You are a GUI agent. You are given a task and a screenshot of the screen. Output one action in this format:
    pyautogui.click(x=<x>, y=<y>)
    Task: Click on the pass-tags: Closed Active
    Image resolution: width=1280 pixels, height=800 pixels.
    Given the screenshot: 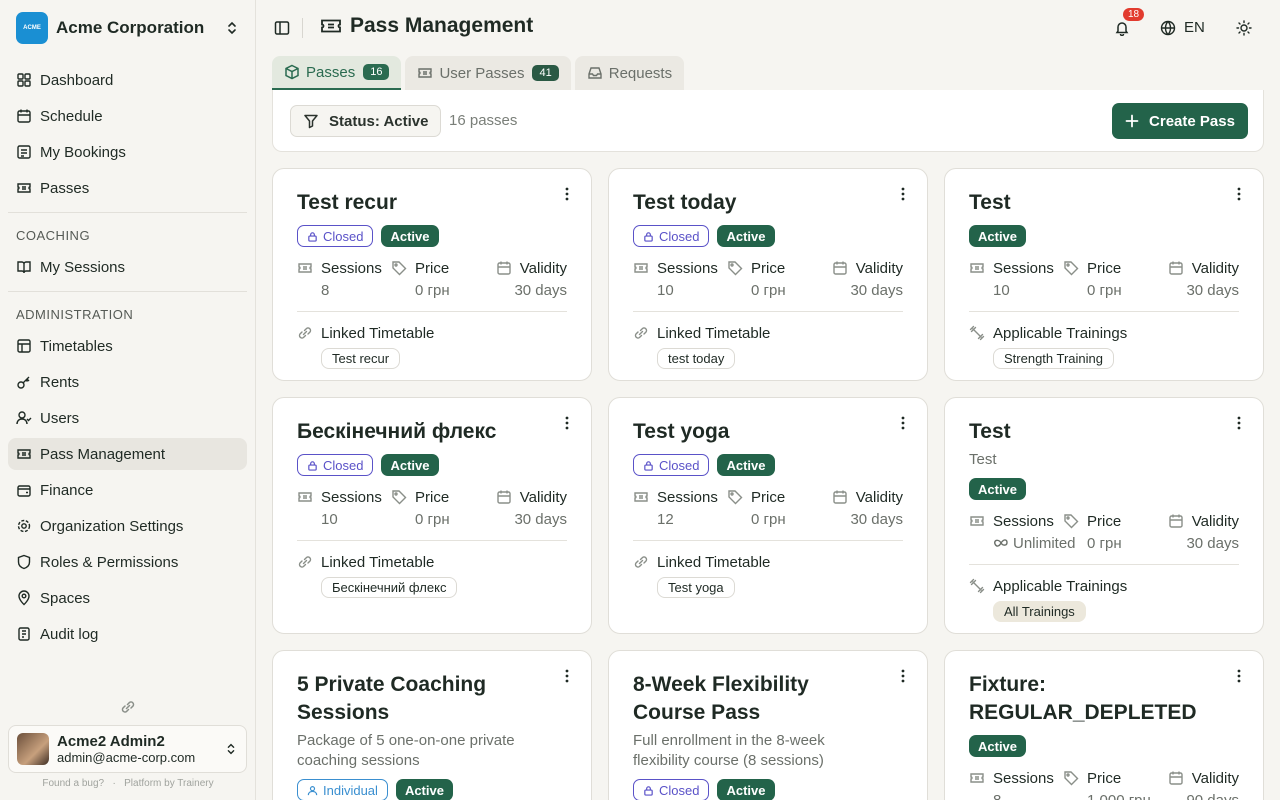 What is the action you would take?
    pyautogui.click(x=768, y=789)
    